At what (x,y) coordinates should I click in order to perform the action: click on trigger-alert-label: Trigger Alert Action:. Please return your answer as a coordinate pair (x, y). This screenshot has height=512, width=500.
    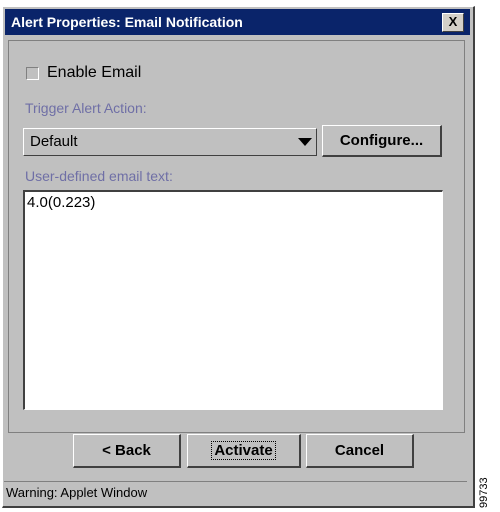
    Looking at the image, I should click on (86, 108).